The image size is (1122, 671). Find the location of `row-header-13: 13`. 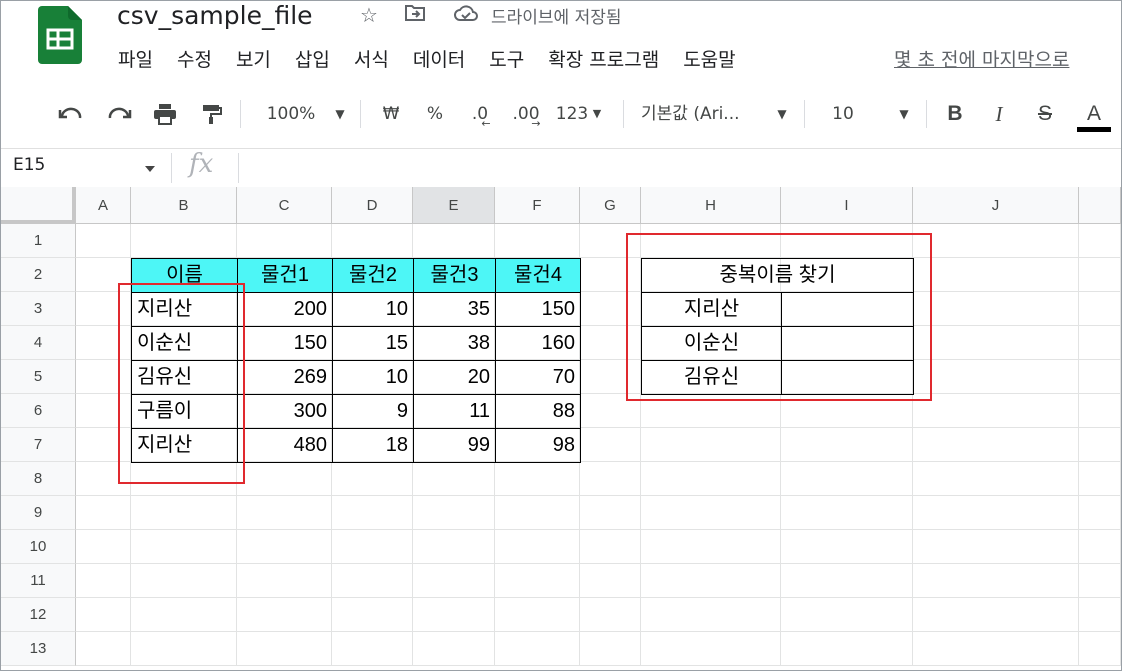

row-header-13: 13 is located at coordinates (38, 649).